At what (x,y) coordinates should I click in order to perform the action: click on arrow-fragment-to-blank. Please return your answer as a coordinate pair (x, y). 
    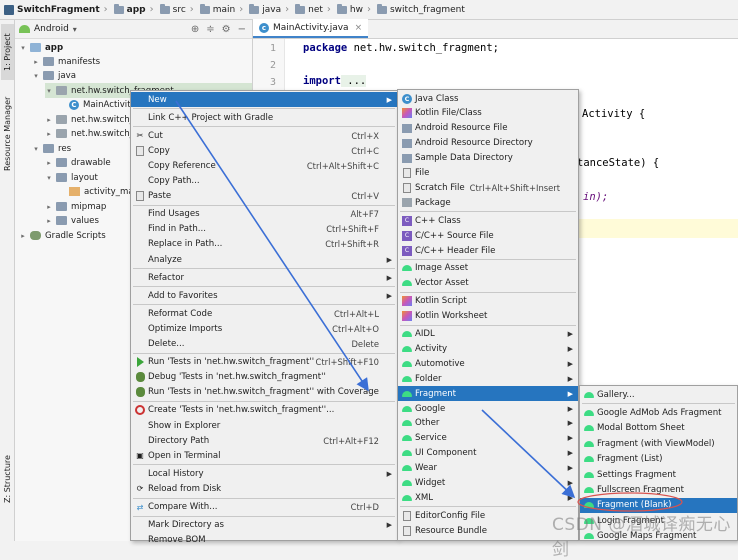
    Looking at the image, I should click on (528, 454).